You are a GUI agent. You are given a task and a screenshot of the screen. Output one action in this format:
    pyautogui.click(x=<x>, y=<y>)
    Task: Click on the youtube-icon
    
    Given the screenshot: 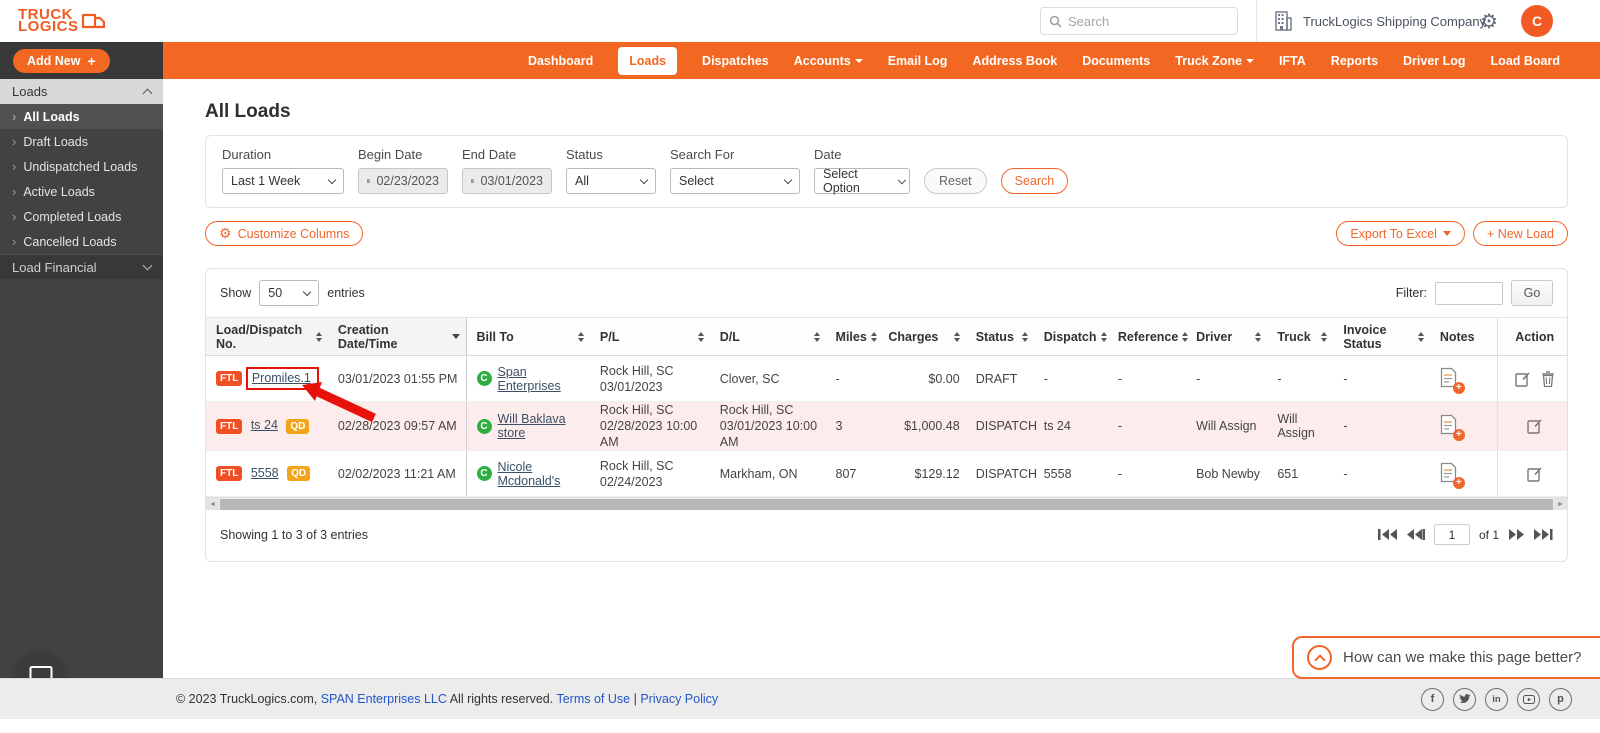 What is the action you would take?
    pyautogui.click(x=1528, y=699)
    